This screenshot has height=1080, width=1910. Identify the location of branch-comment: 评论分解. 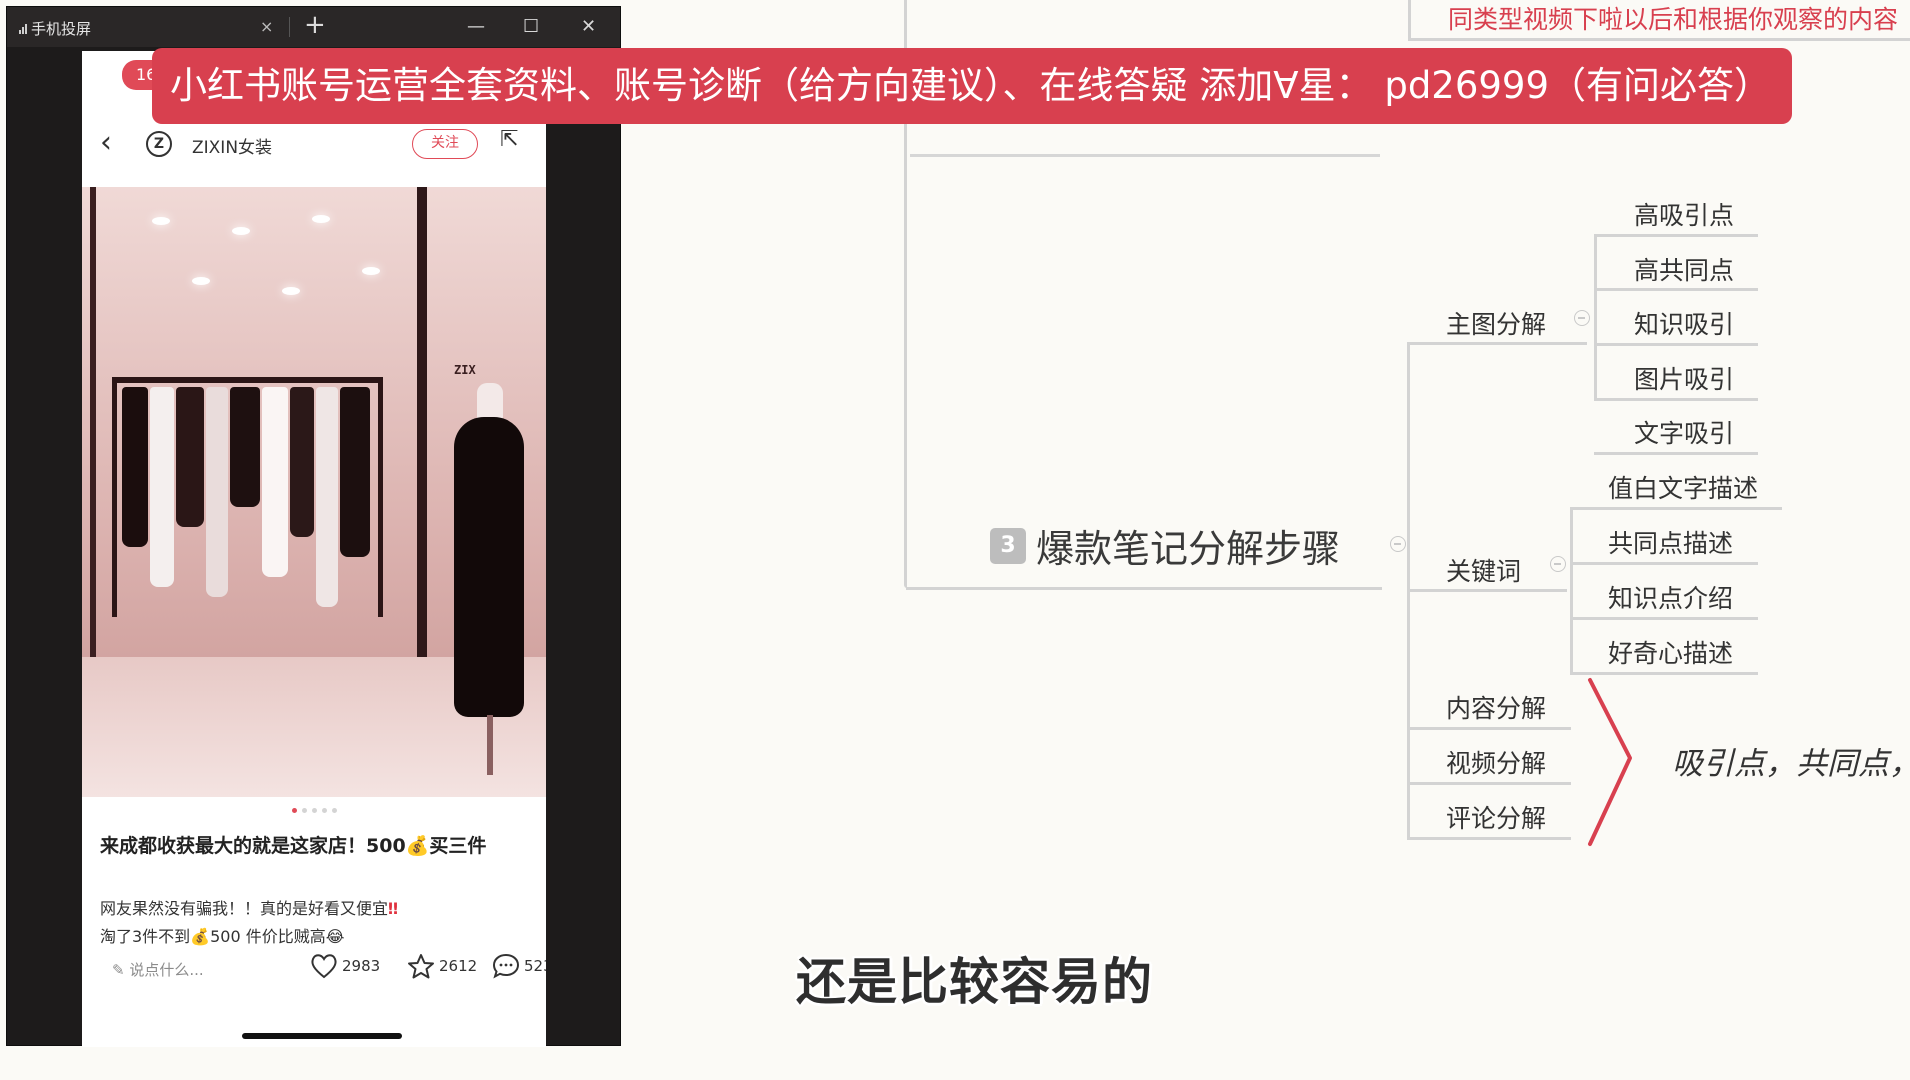
(1496, 817).